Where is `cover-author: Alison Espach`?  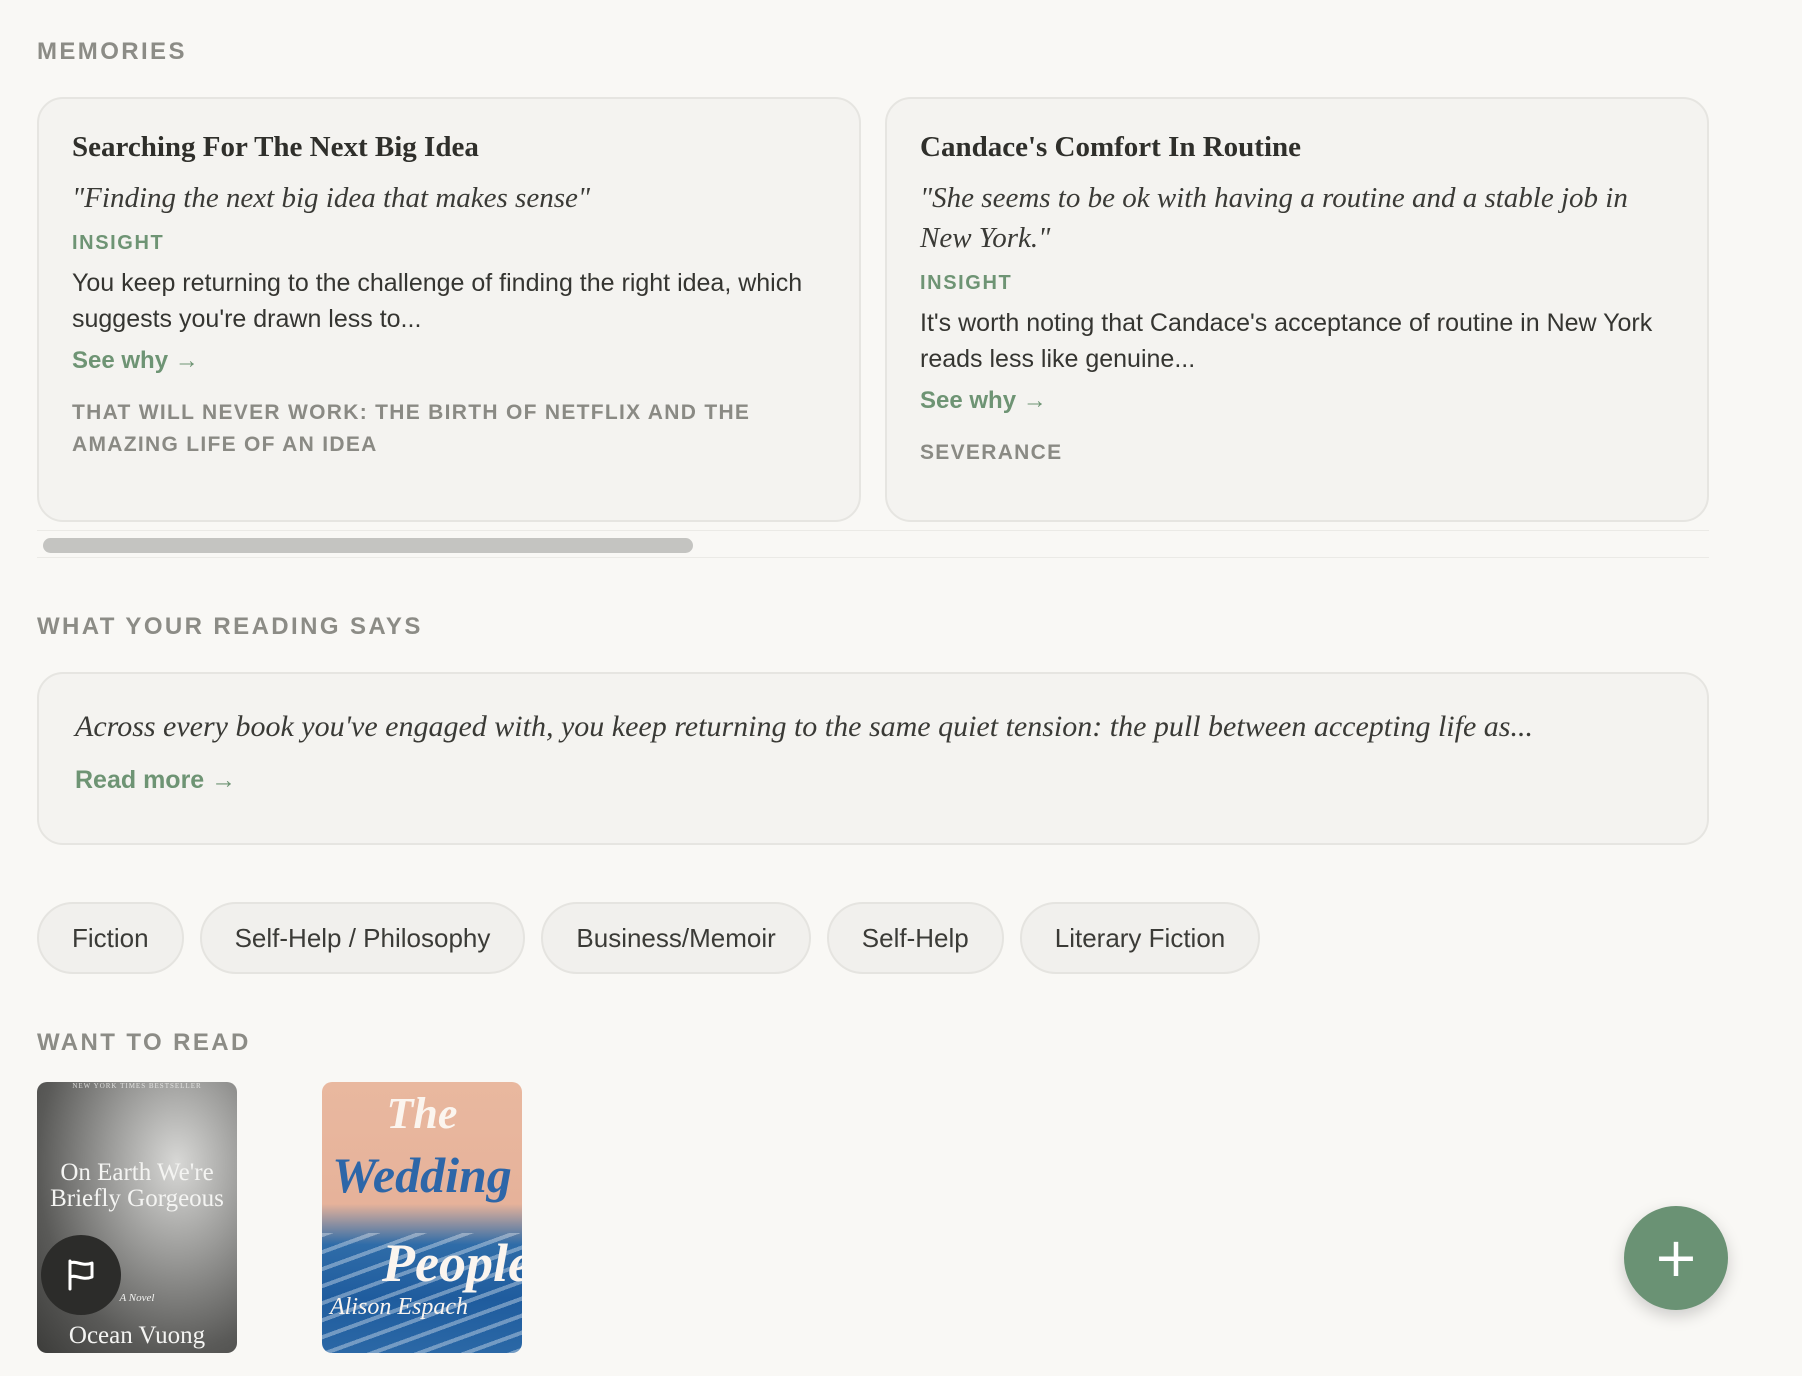
cover-author: Alison Espach is located at coordinates (399, 1307).